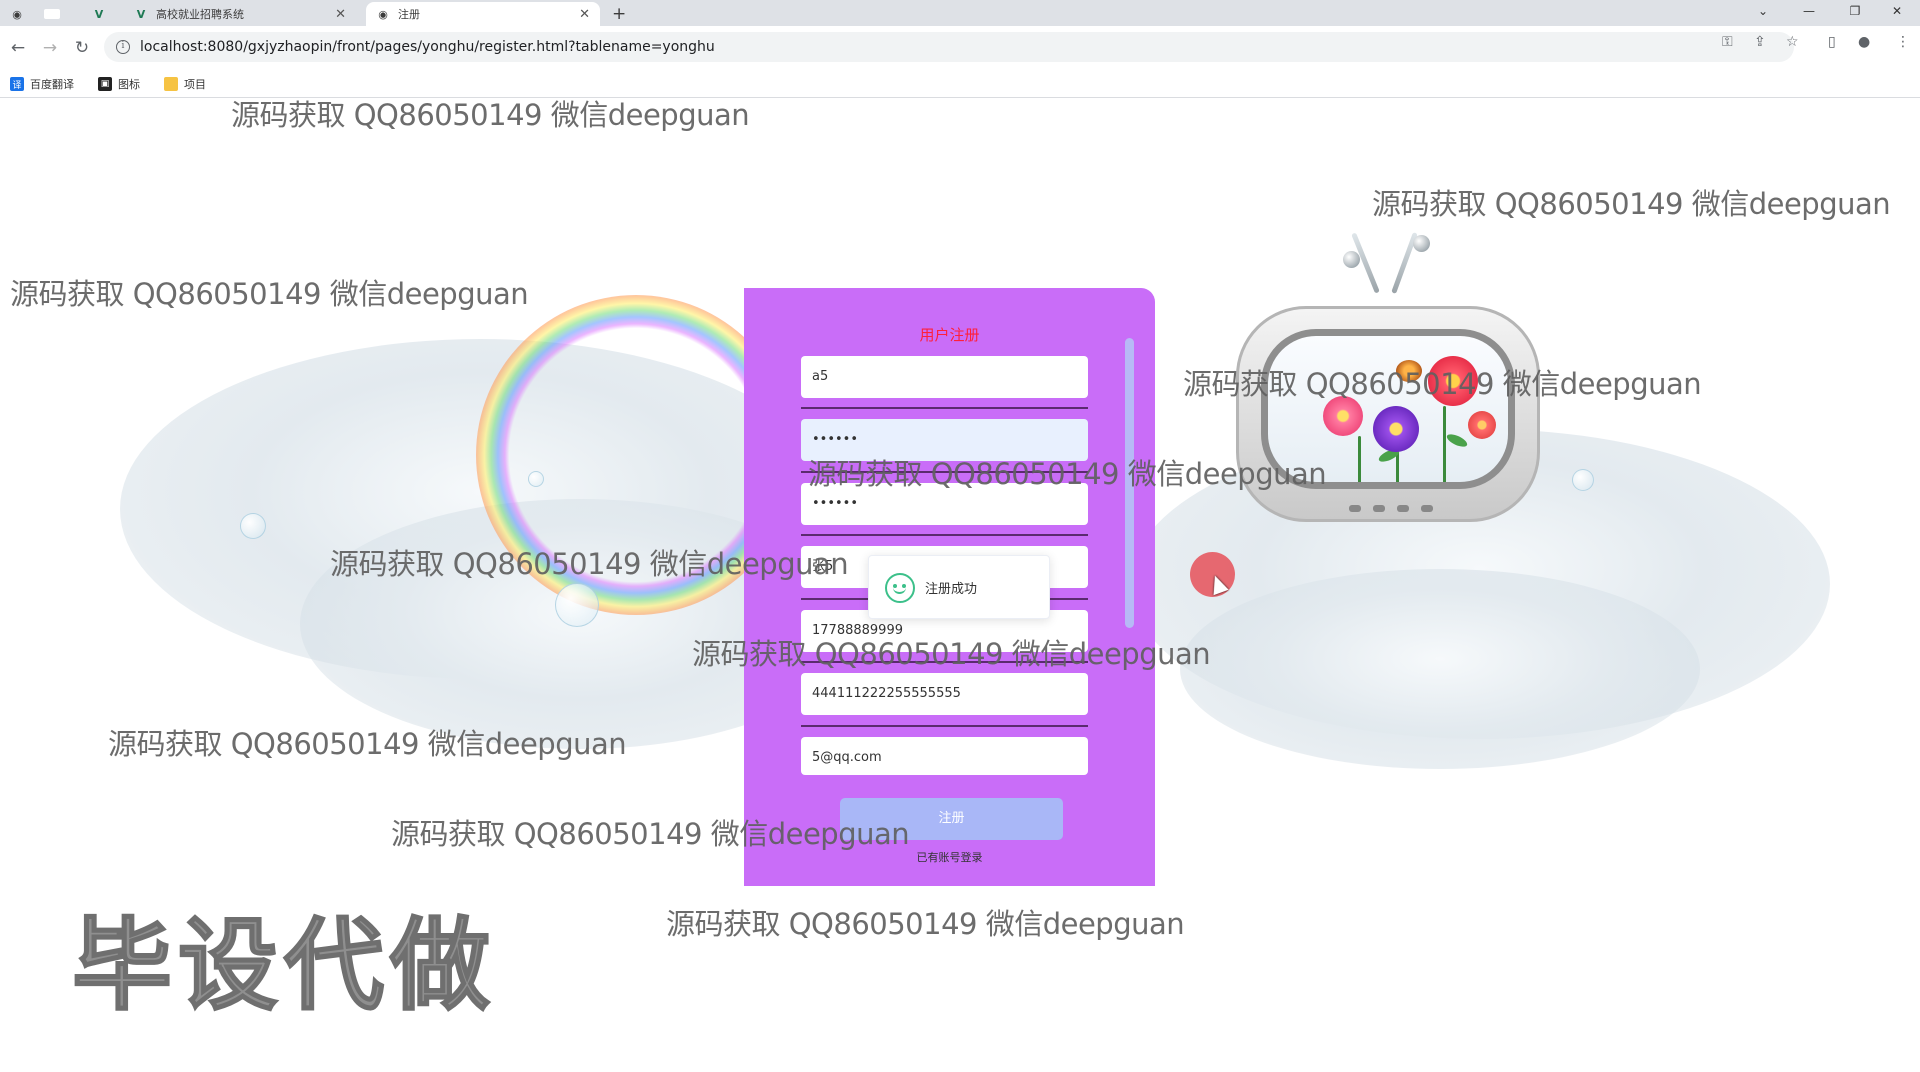 This screenshot has height=1072, width=1920. Describe the element at coordinates (200, 14) in the screenshot. I see `tab-label: 高校就业招聘系统` at that location.